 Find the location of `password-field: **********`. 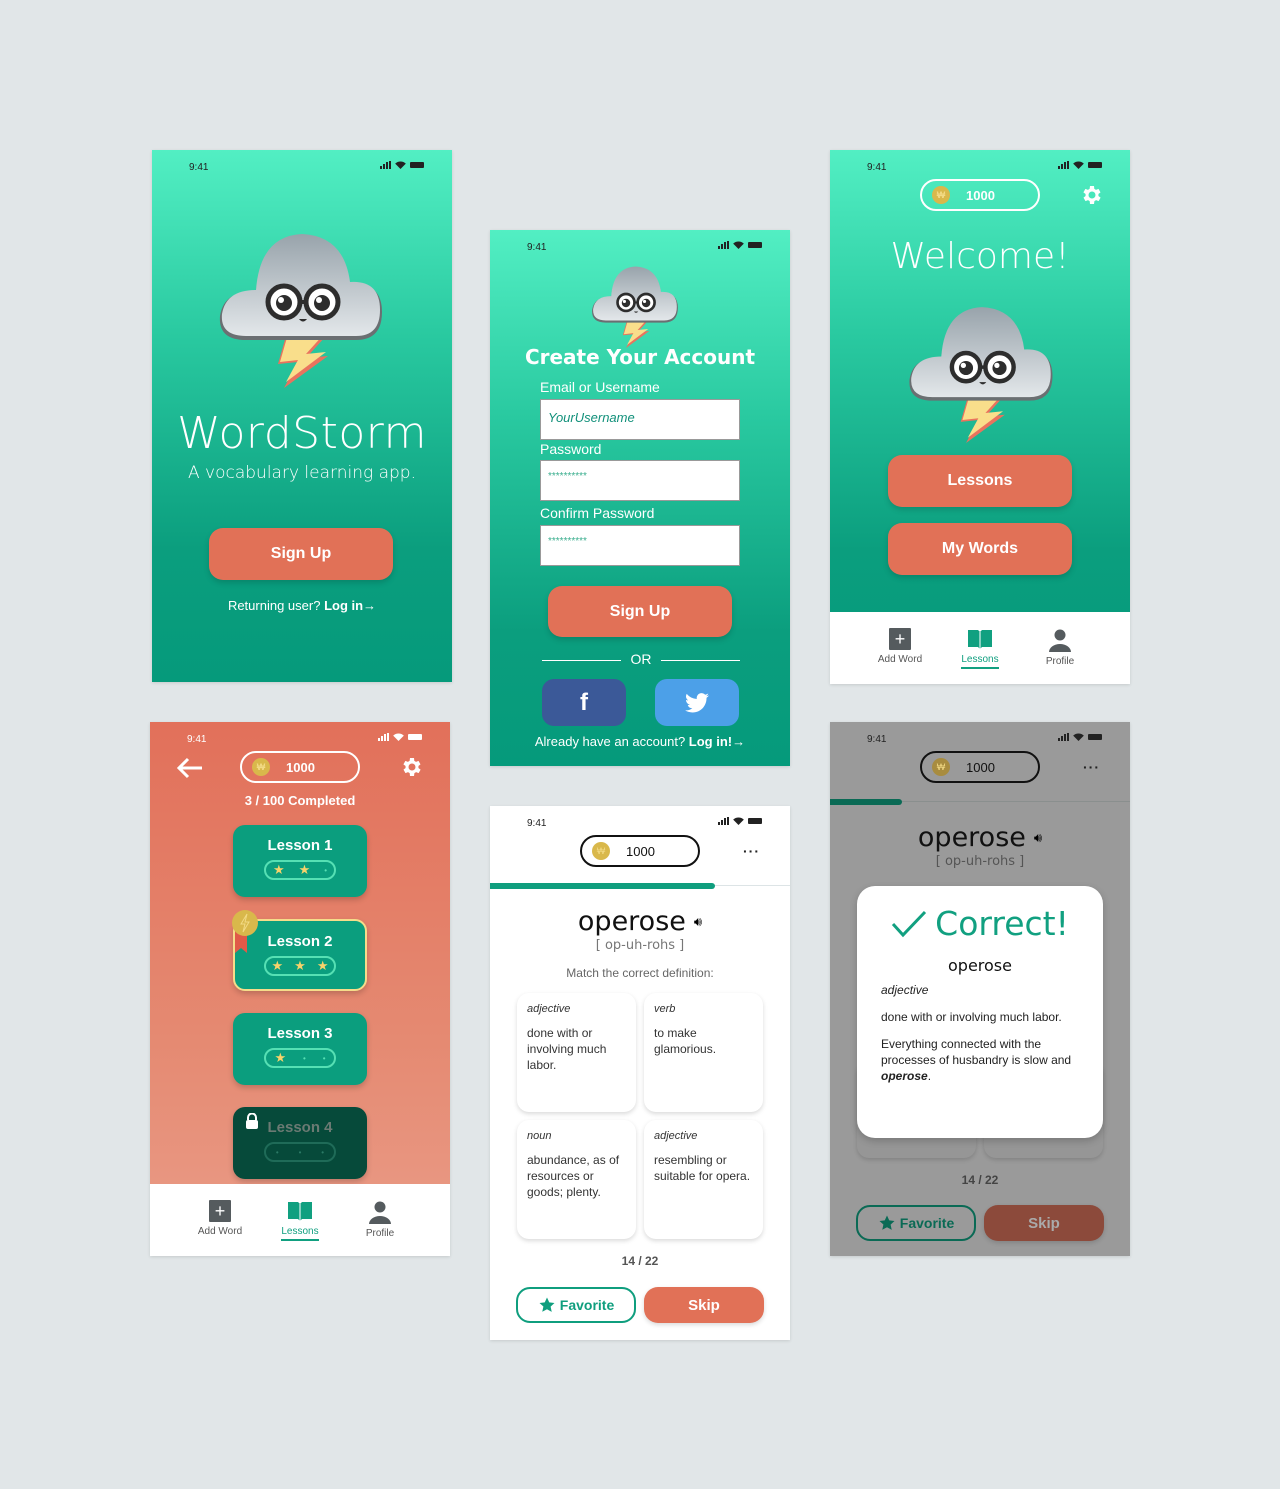

password-field: ********** is located at coordinates (640, 480).